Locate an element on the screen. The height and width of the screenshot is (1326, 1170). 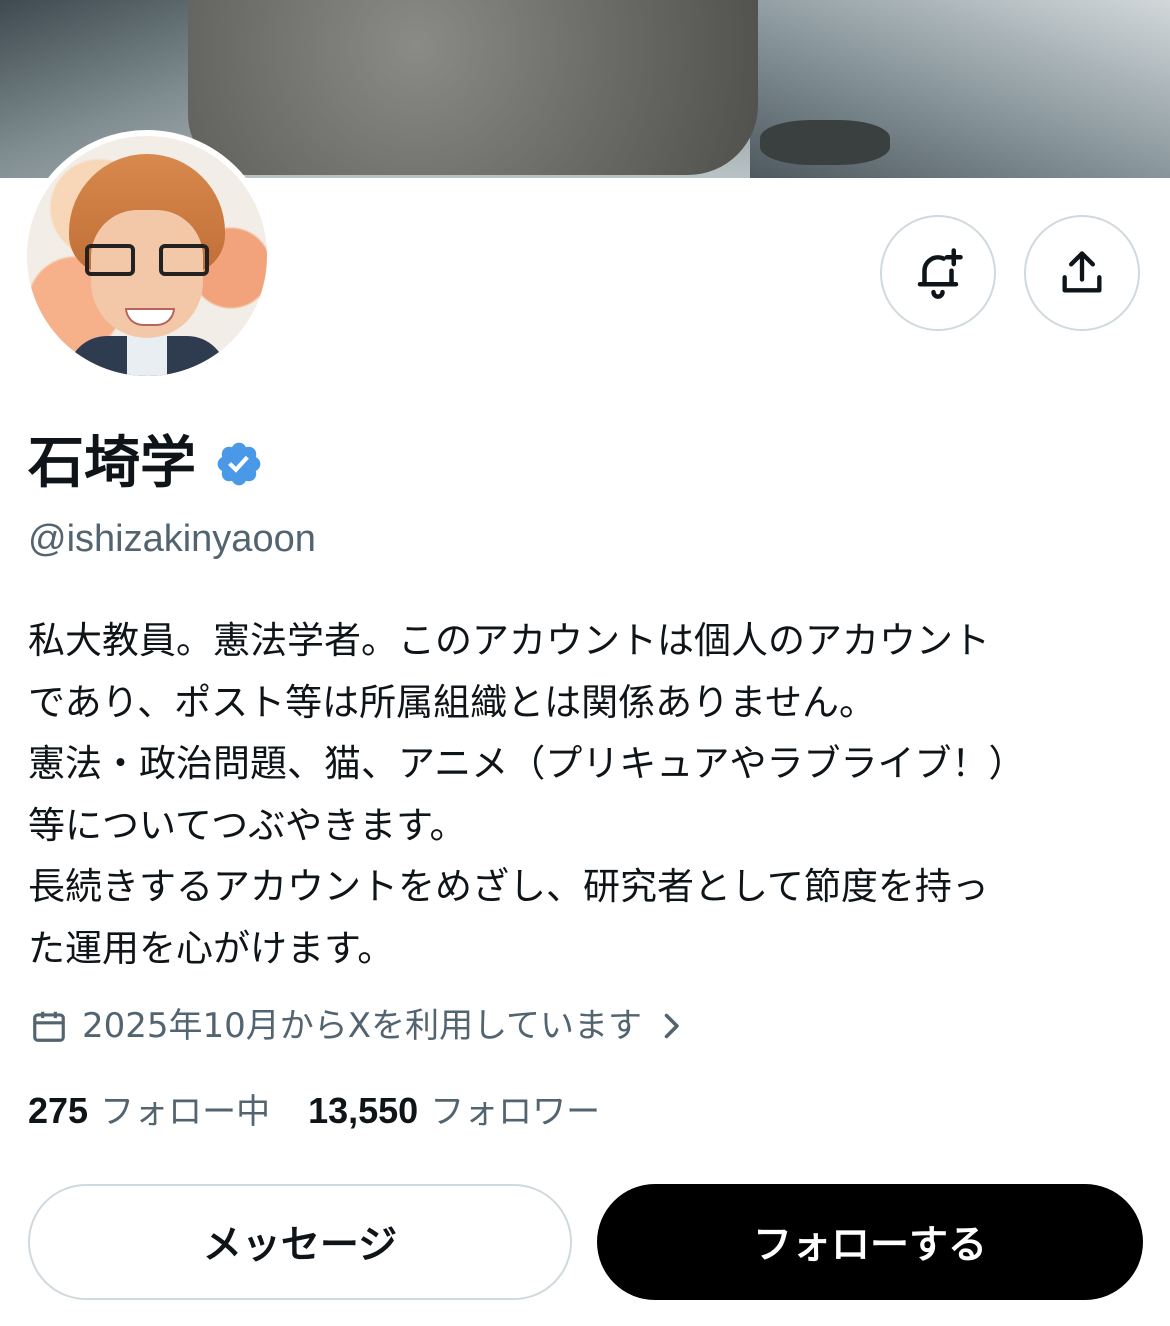
notify-button is located at coordinates (938, 273).